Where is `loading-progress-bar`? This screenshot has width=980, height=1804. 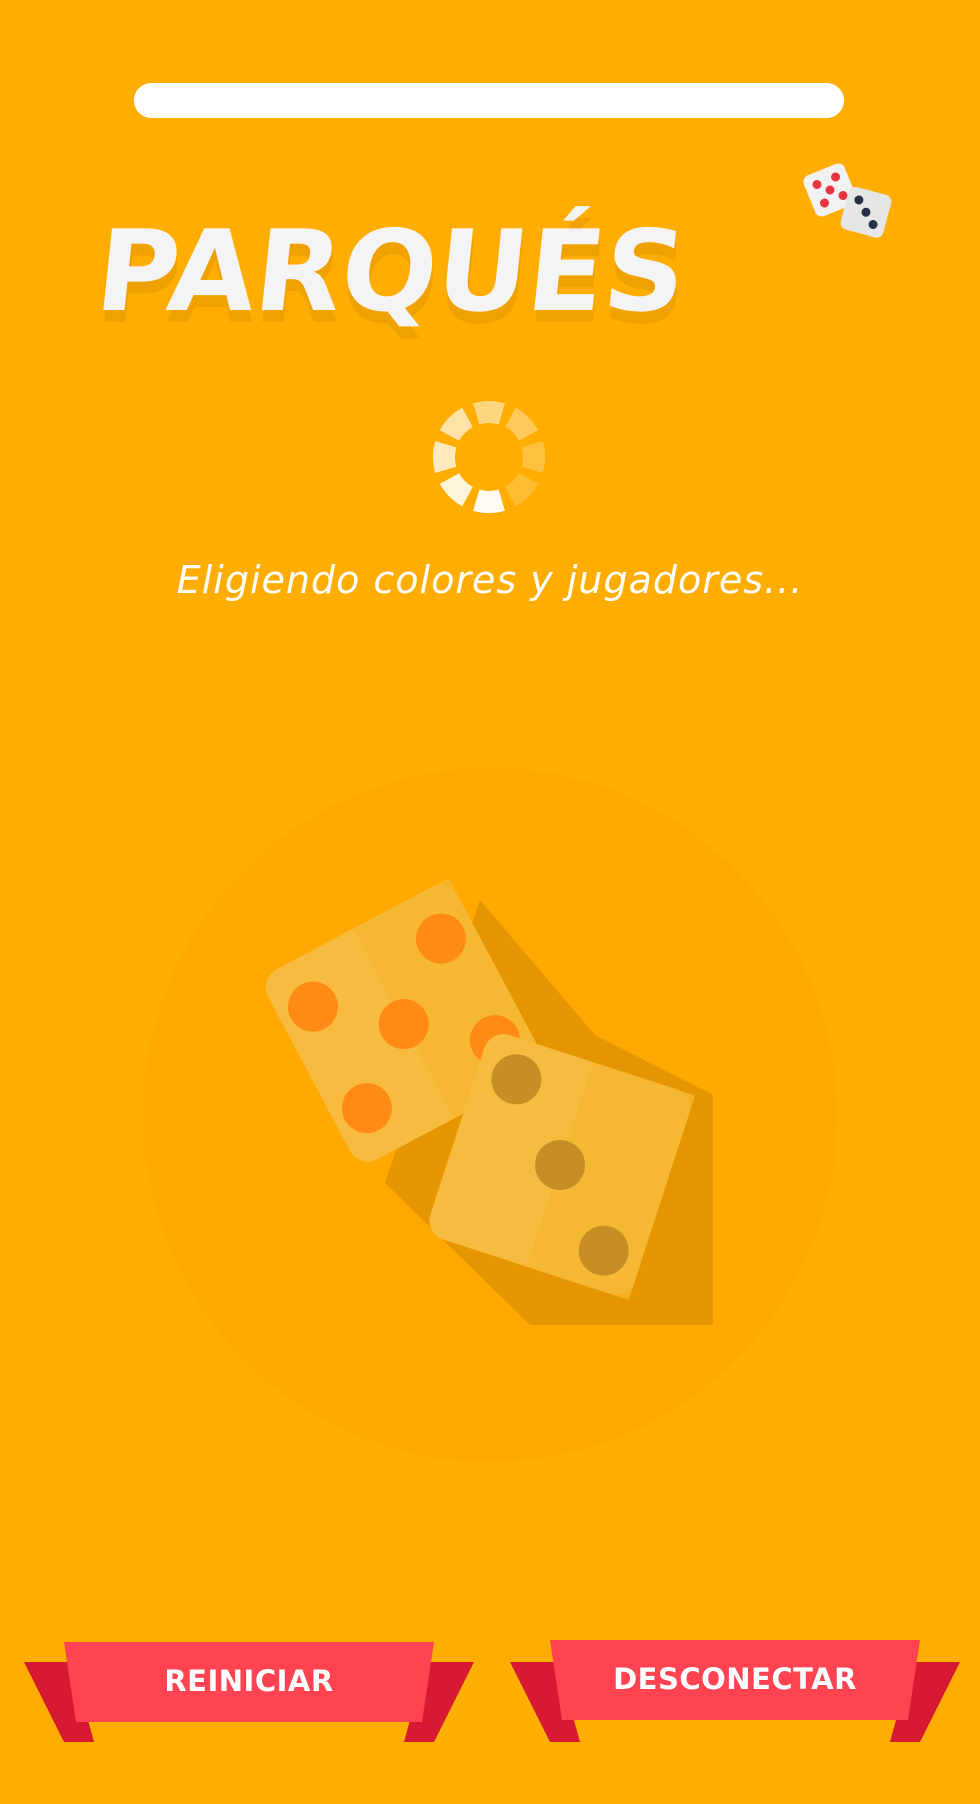 loading-progress-bar is located at coordinates (489, 100).